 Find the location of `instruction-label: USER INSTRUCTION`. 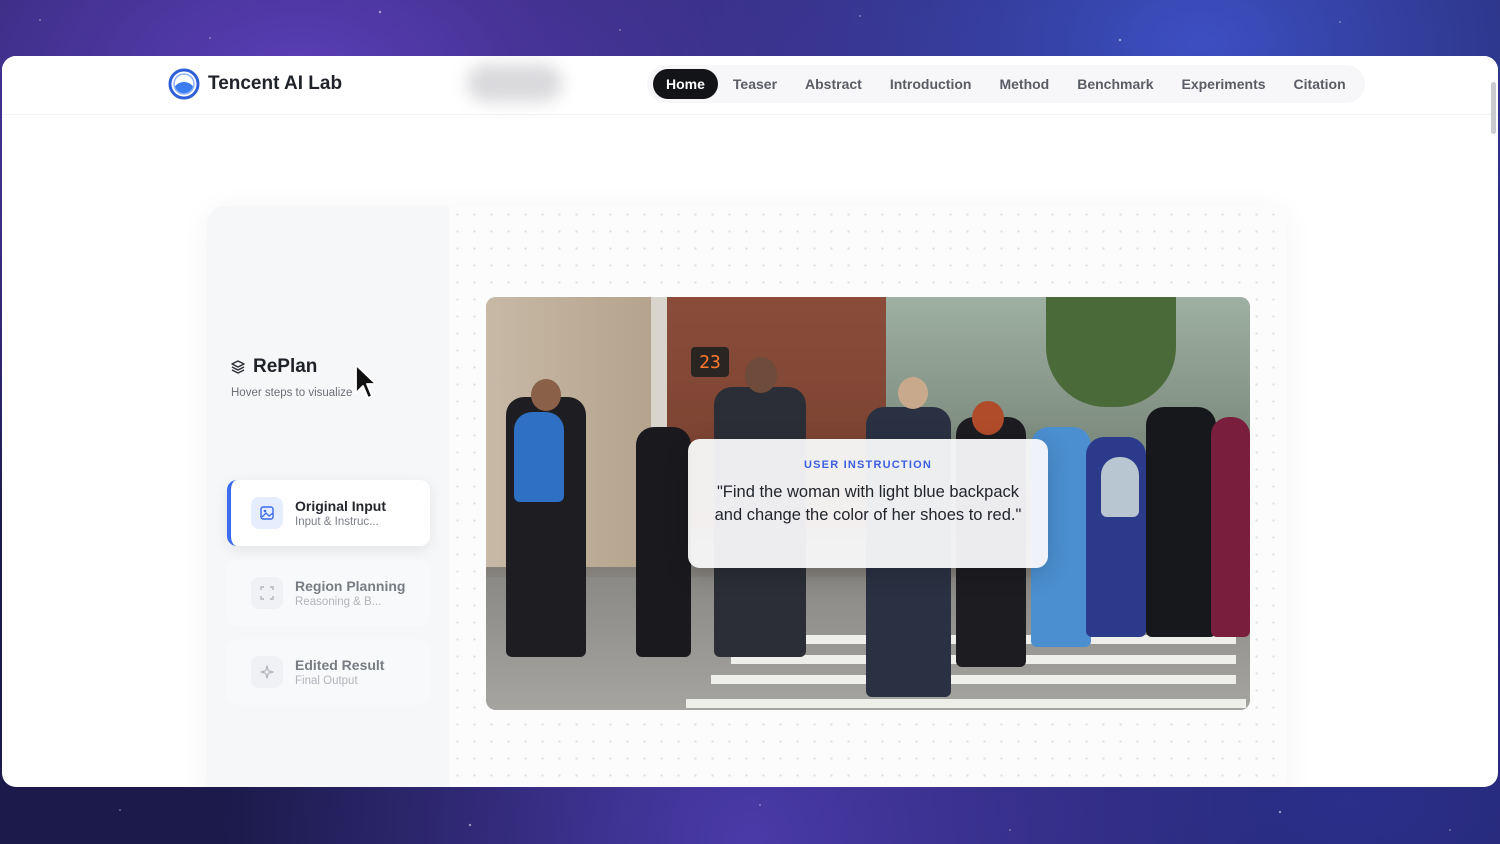

instruction-label: USER INSTRUCTION is located at coordinates (868, 465).